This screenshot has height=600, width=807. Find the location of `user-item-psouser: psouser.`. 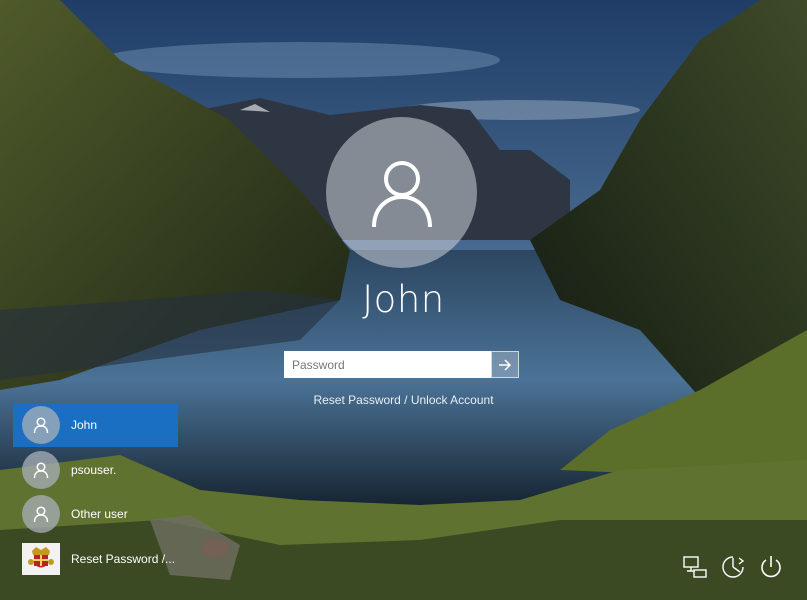

user-item-psouser: psouser. is located at coordinates (95, 470).